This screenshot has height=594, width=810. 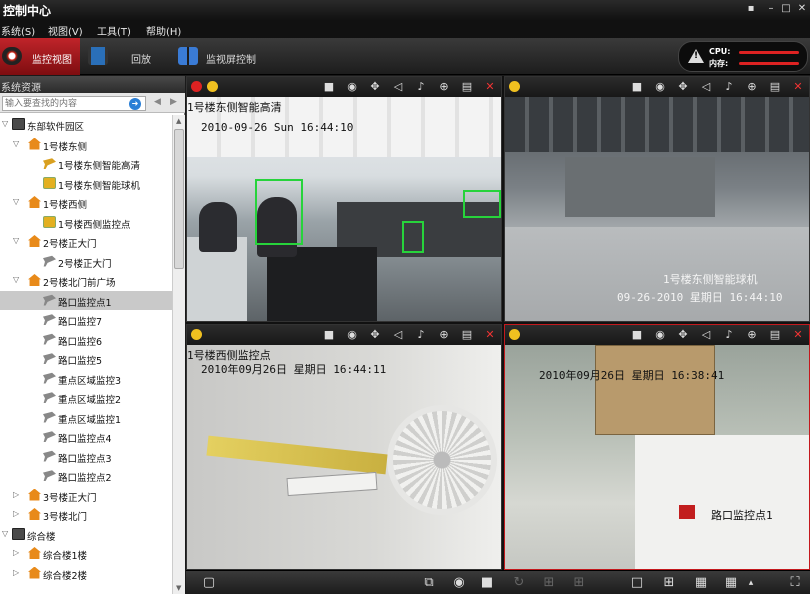 What do you see at coordinates (459, 583) in the screenshot?
I see `snapshot-all-icon: ◉` at bounding box center [459, 583].